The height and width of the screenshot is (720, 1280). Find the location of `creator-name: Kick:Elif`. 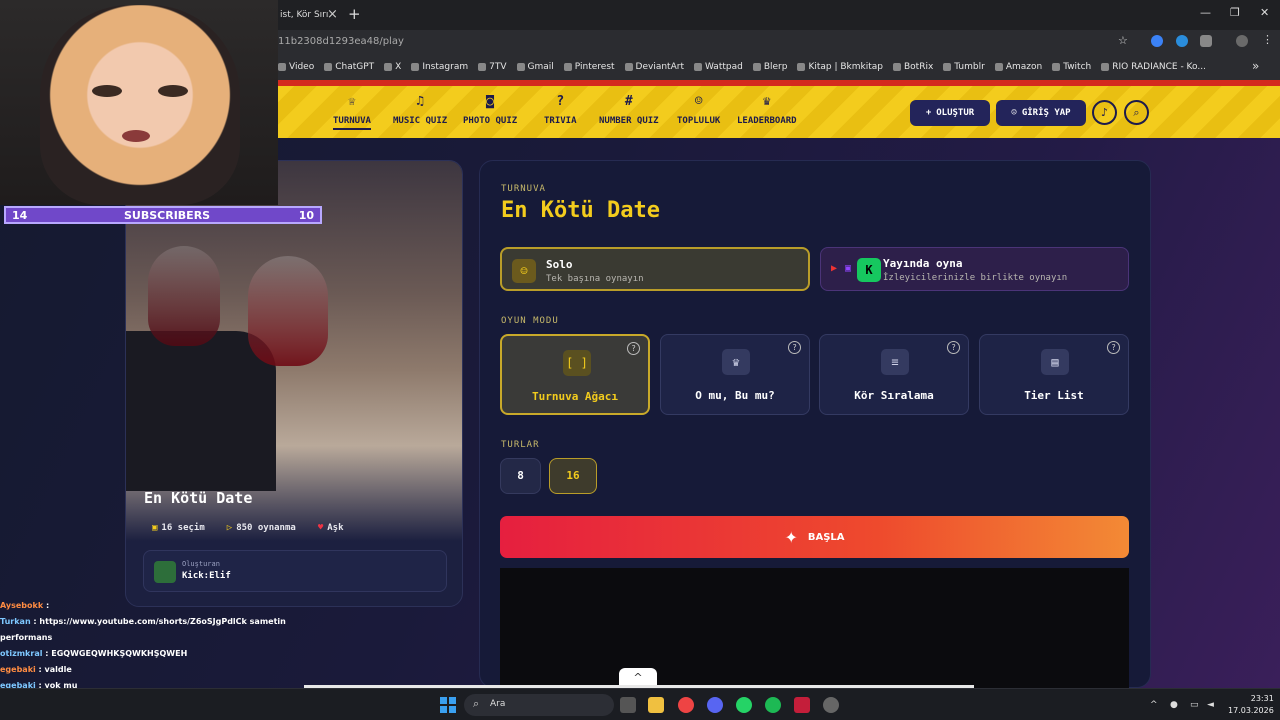

creator-name: Kick:Elif is located at coordinates (206, 576).